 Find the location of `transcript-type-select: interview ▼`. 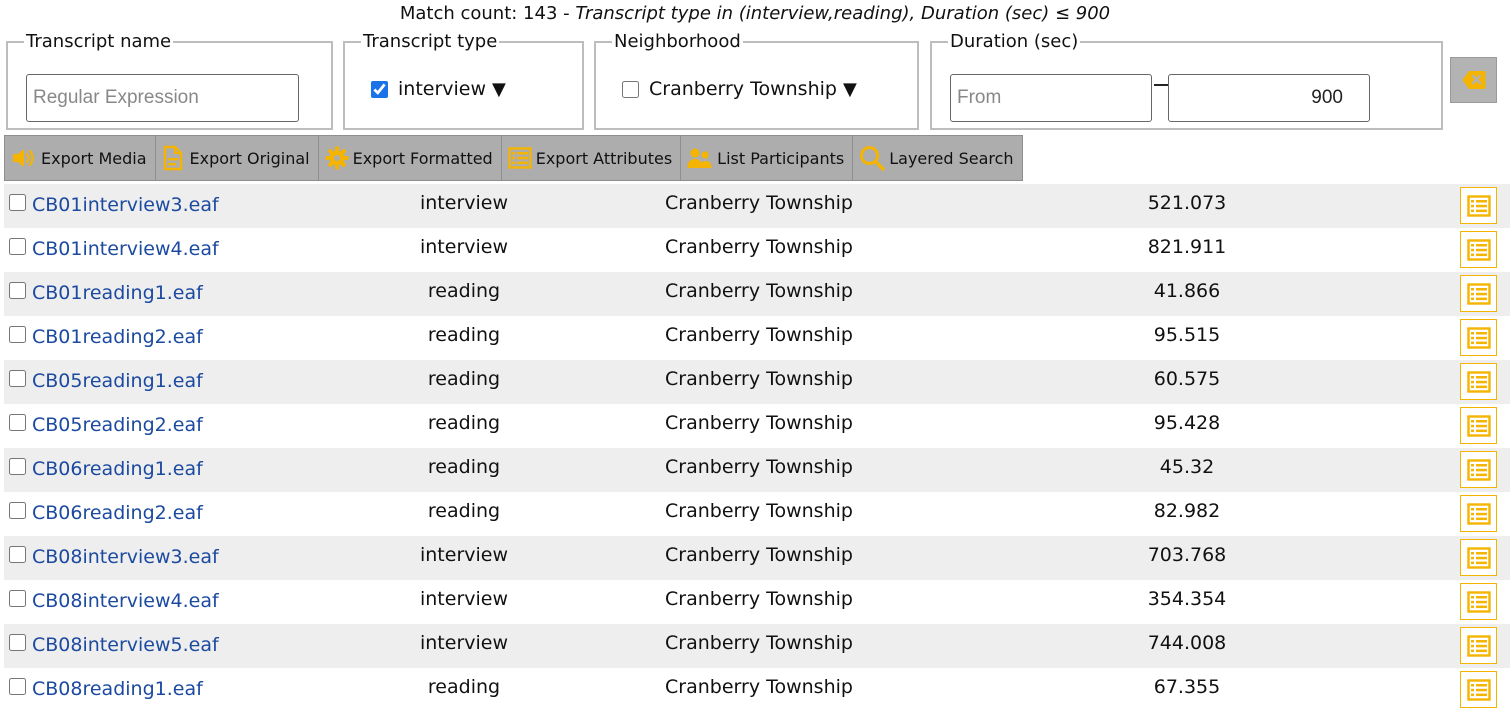

transcript-type-select: interview ▼ is located at coordinates (437, 89).